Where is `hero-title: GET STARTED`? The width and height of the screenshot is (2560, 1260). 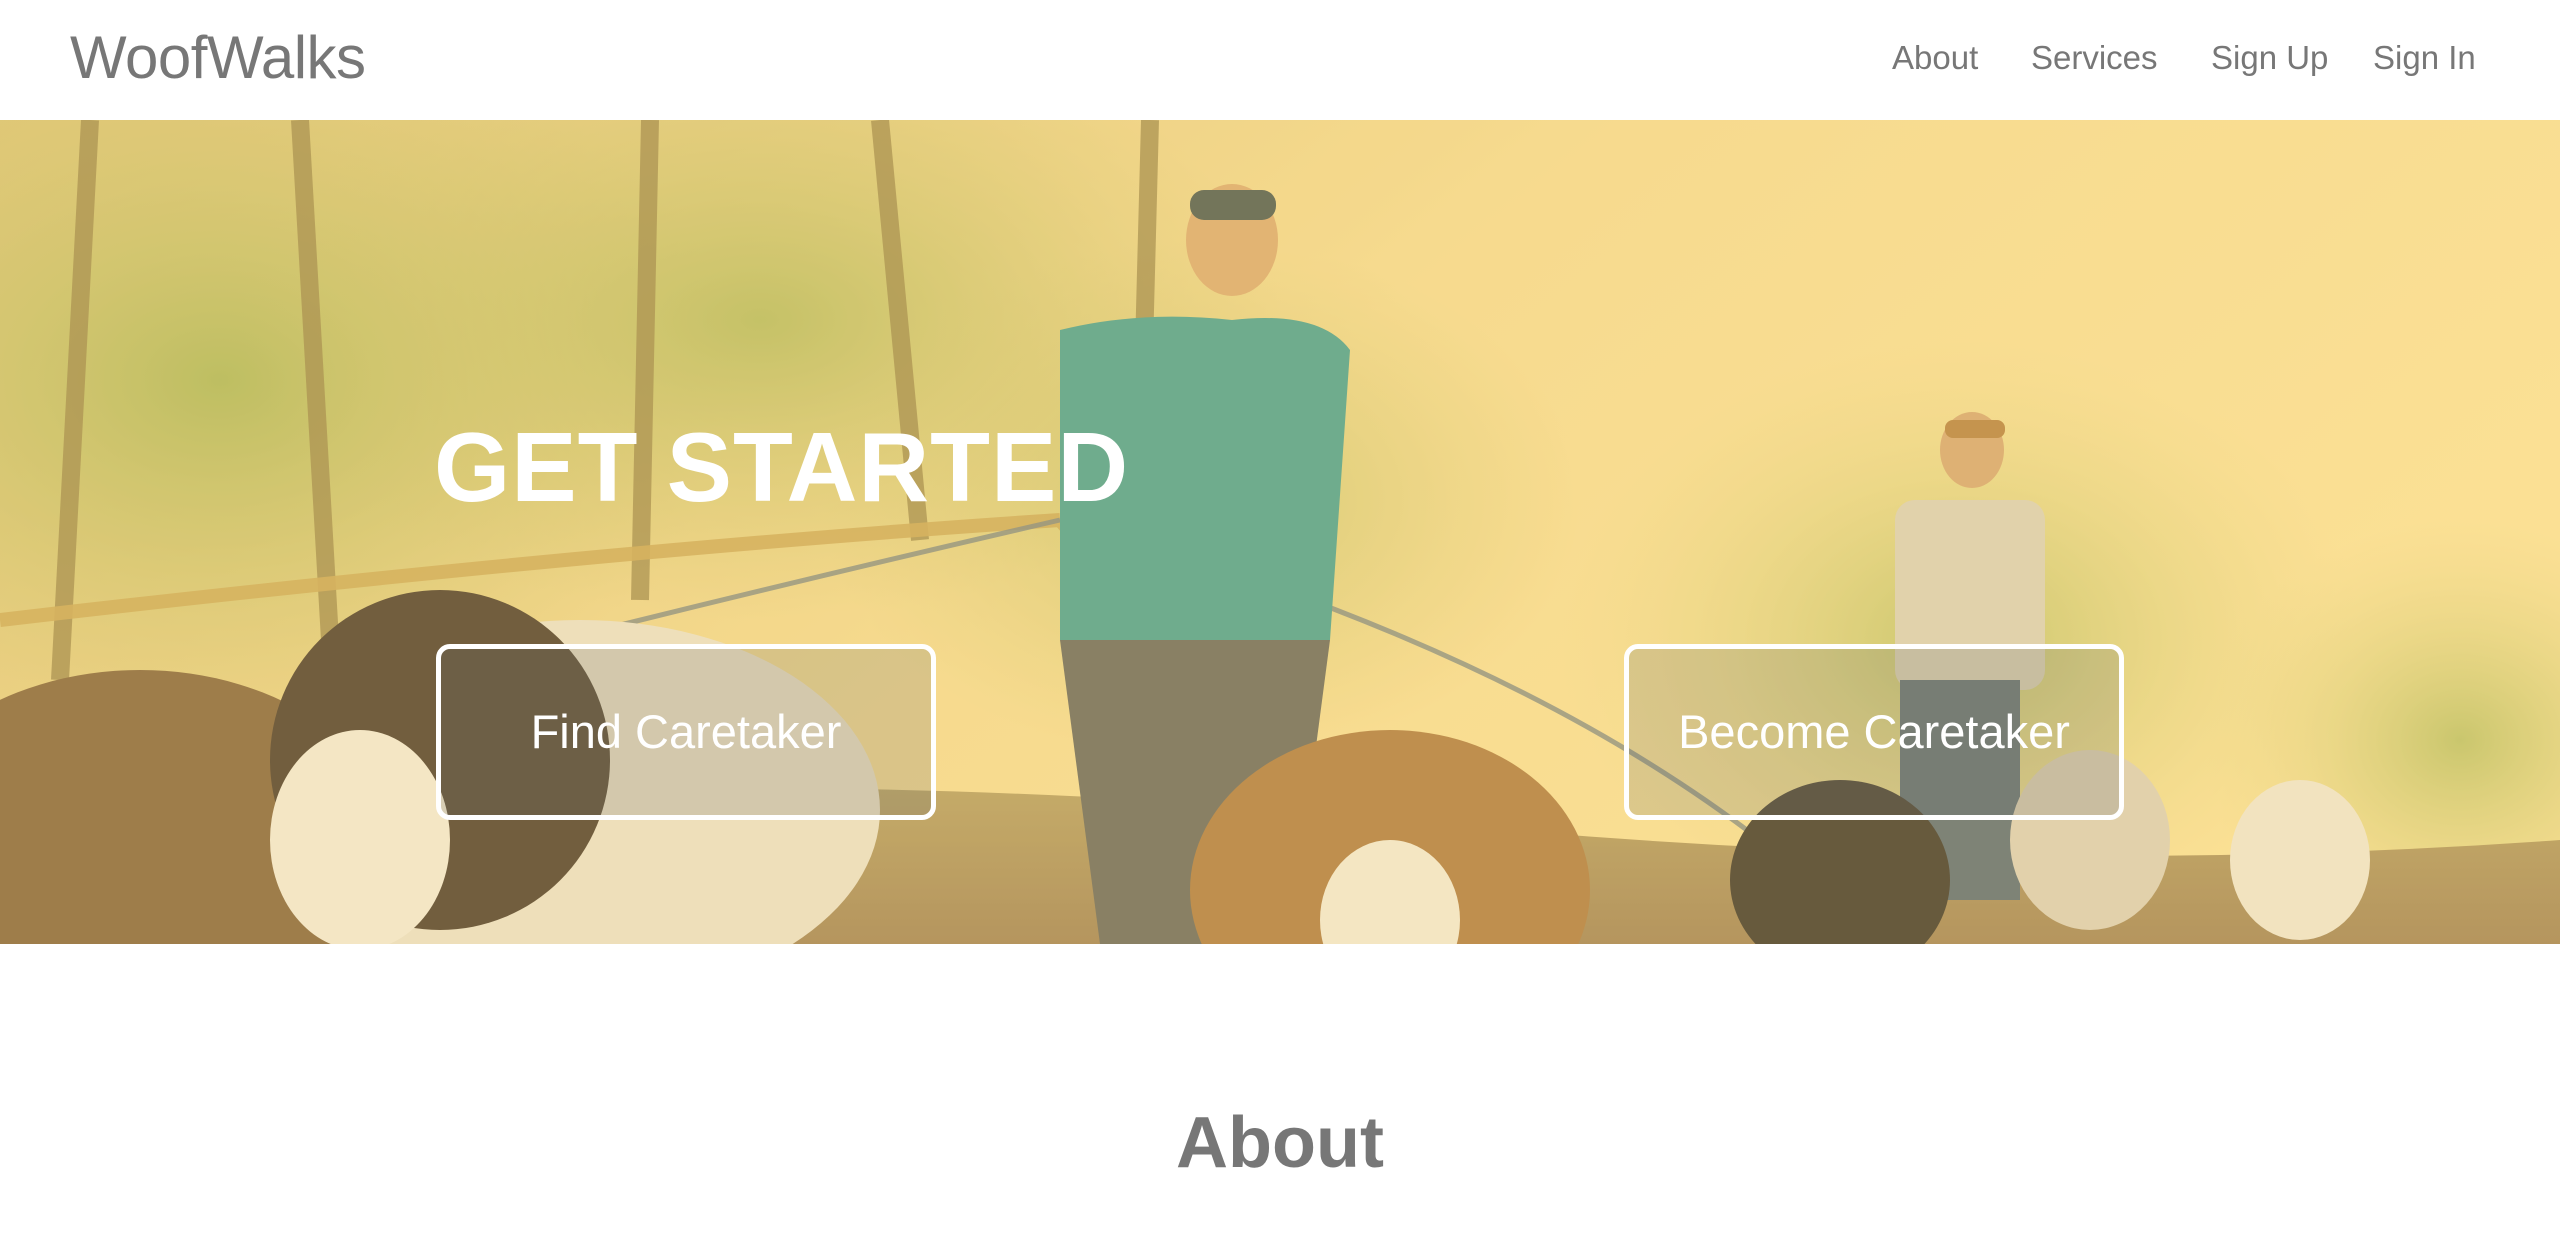
hero-title: GET STARTED is located at coordinates (782, 467).